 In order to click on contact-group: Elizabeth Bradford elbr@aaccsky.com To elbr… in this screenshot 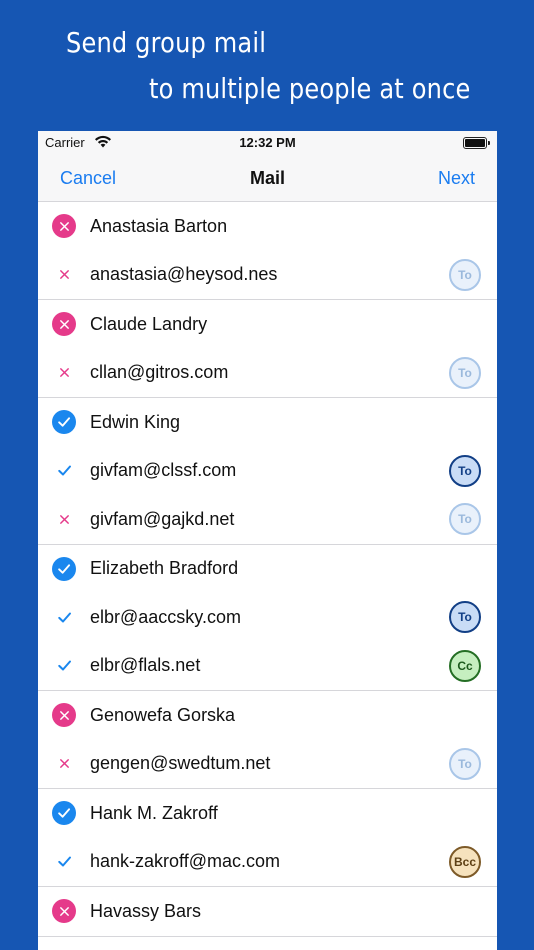, I will do `click(267, 618)`.